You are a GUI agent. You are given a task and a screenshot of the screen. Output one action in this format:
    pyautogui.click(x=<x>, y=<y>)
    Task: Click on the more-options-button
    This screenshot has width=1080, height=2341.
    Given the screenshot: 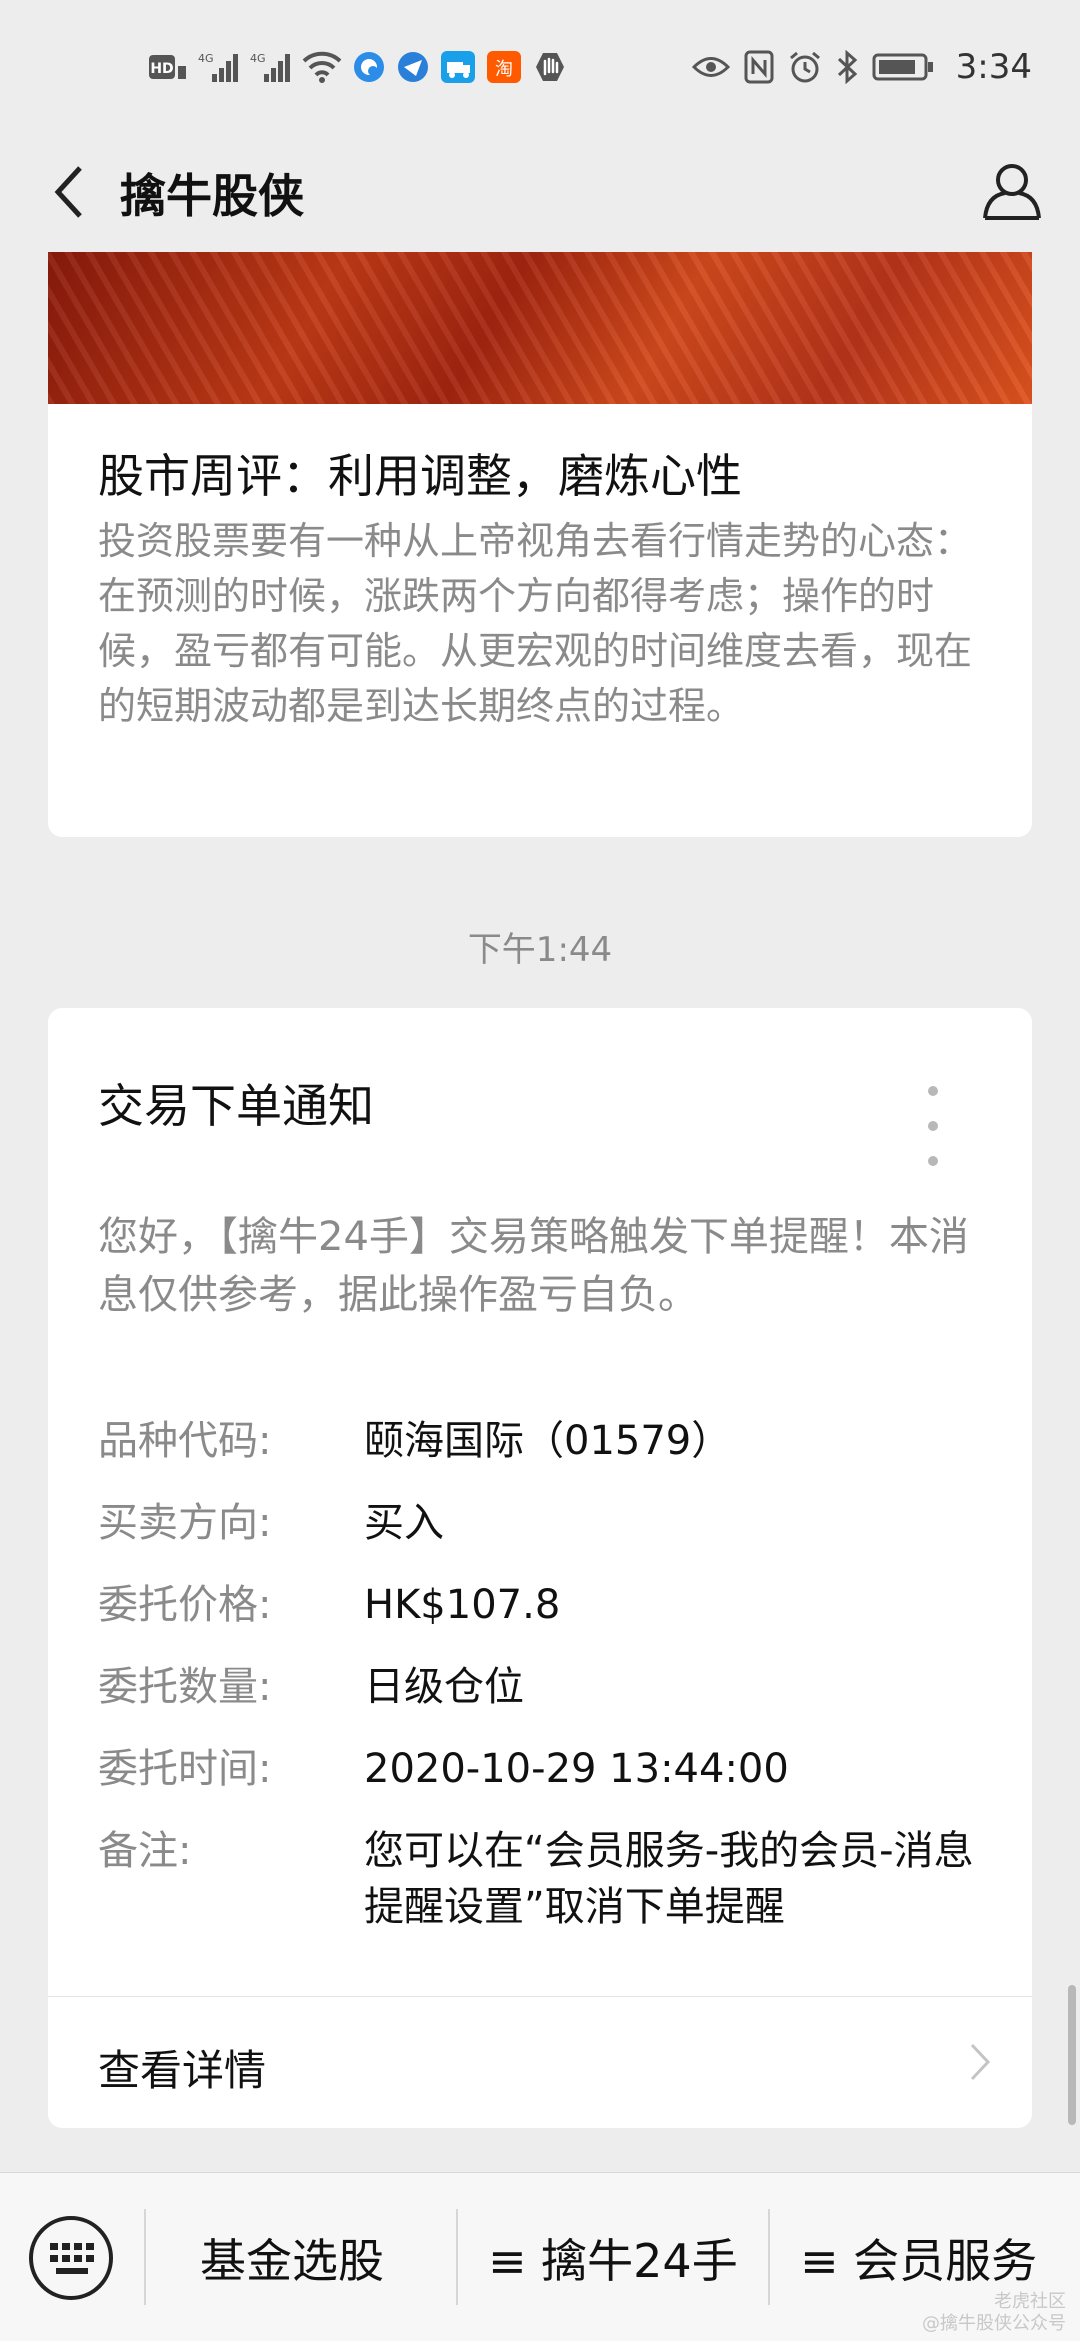 What is the action you would take?
    pyautogui.click(x=933, y=1126)
    